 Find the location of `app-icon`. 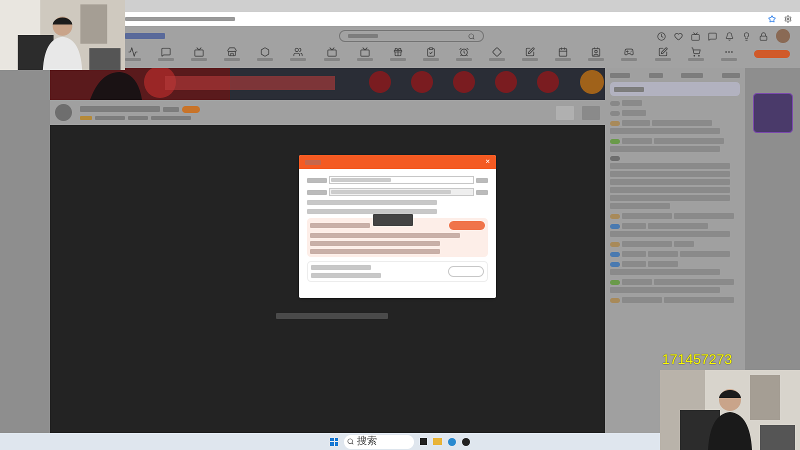

app-icon is located at coordinates (466, 442).